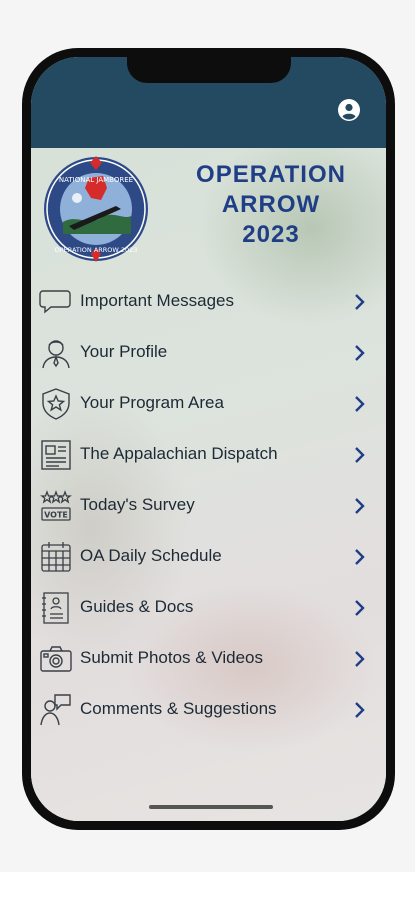  I want to click on app-title: OPERATION ARROW 2023, so click(271, 205).